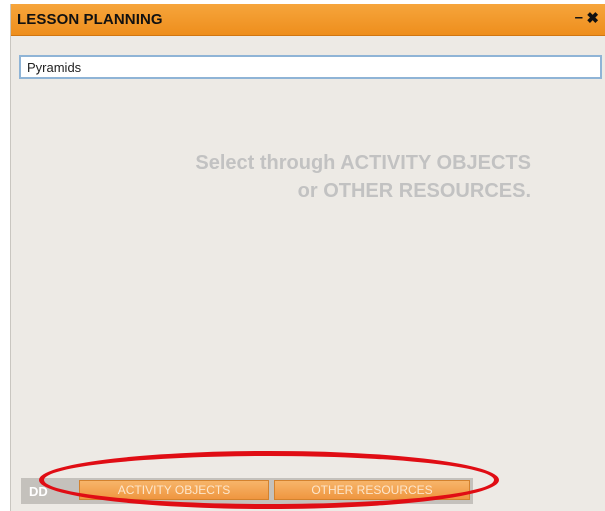  What do you see at coordinates (310, 67) in the screenshot?
I see `search-input` at bounding box center [310, 67].